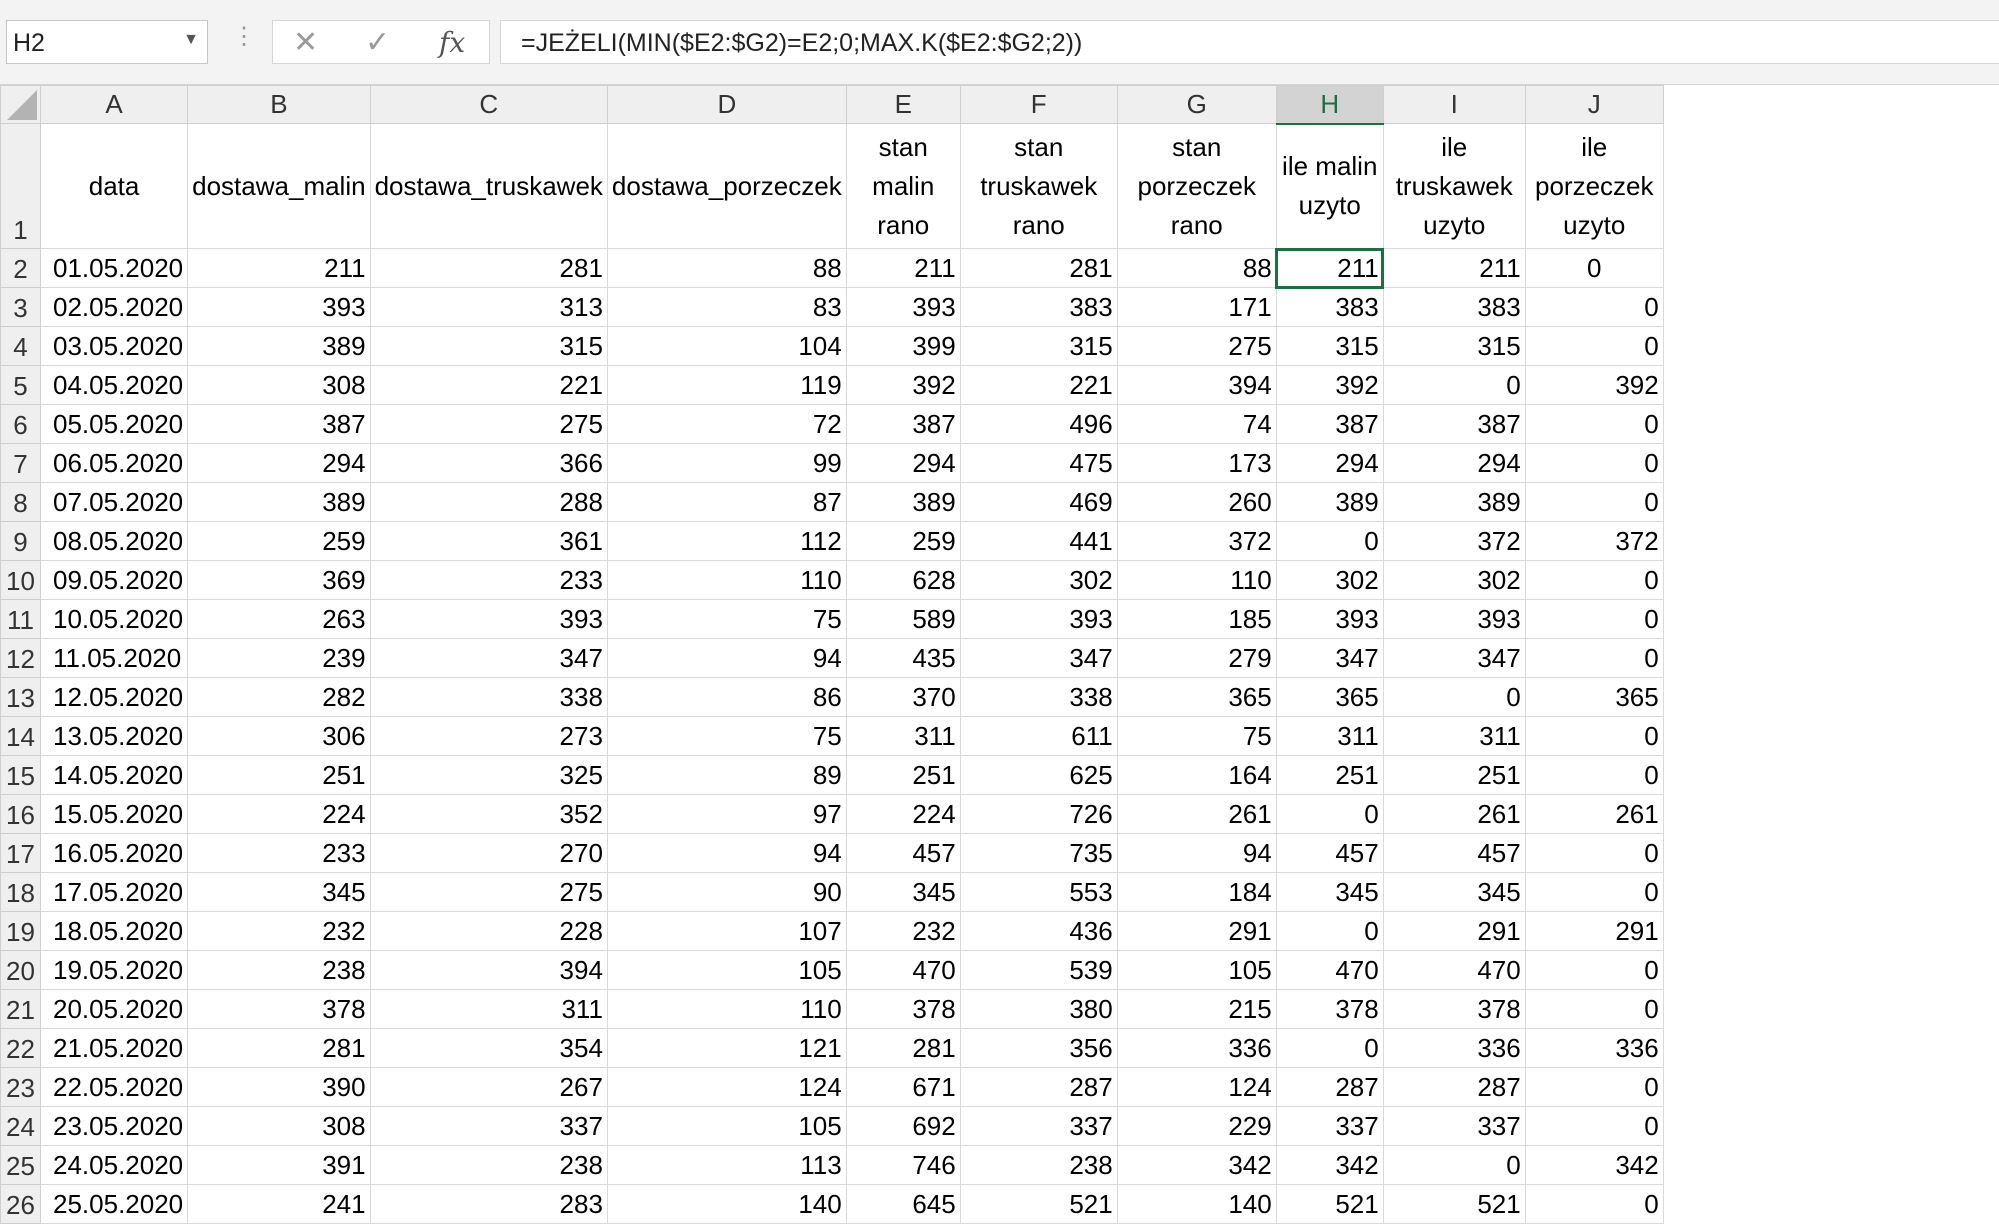  I want to click on header-cell: data, so click(114, 186).